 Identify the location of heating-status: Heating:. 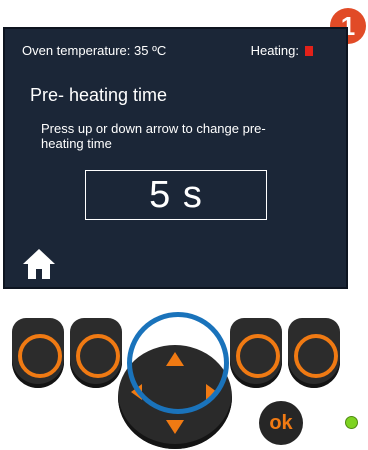
(282, 50).